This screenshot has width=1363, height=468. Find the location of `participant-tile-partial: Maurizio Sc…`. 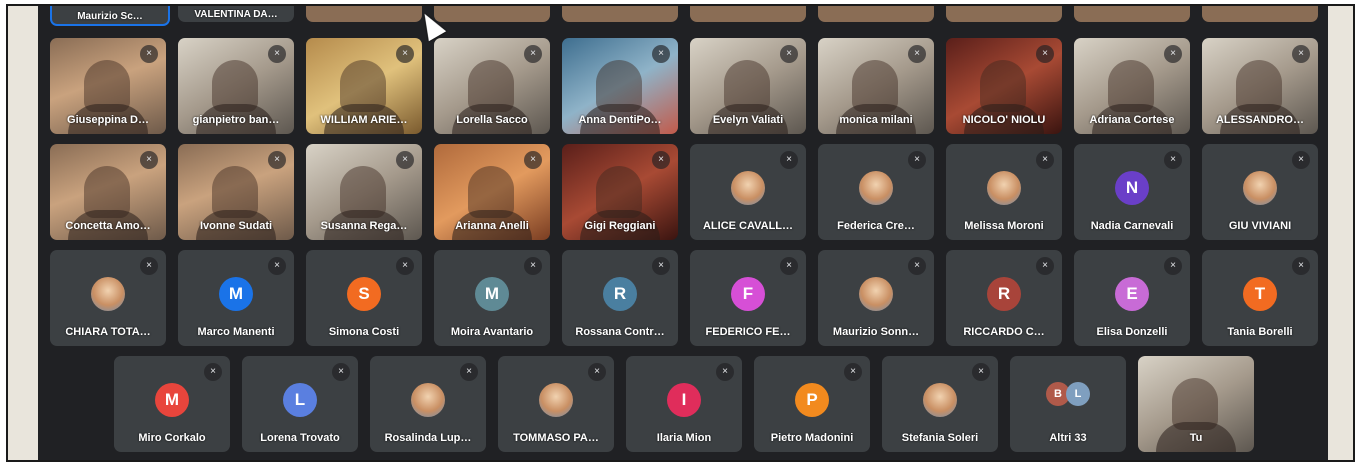

participant-tile-partial: Maurizio Sc… is located at coordinates (110, 16).